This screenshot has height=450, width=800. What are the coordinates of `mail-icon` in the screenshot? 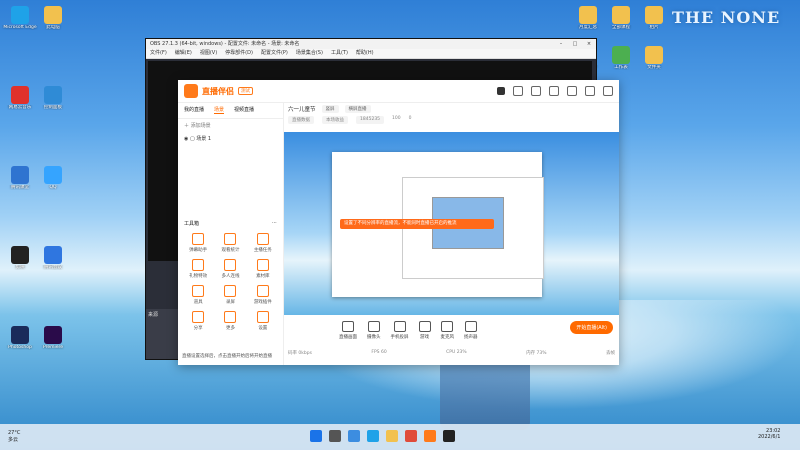 It's located at (536, 91).